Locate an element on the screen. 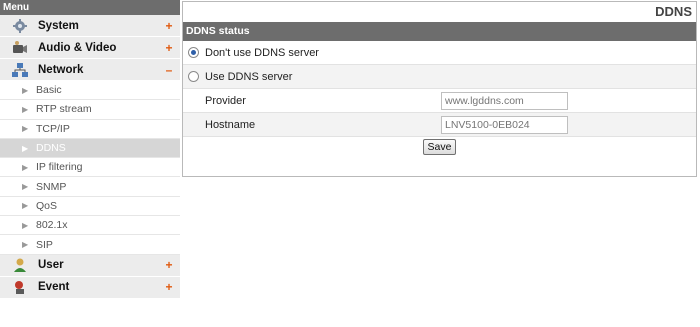  collapse-icon: – is located at coordinates (169, 70).